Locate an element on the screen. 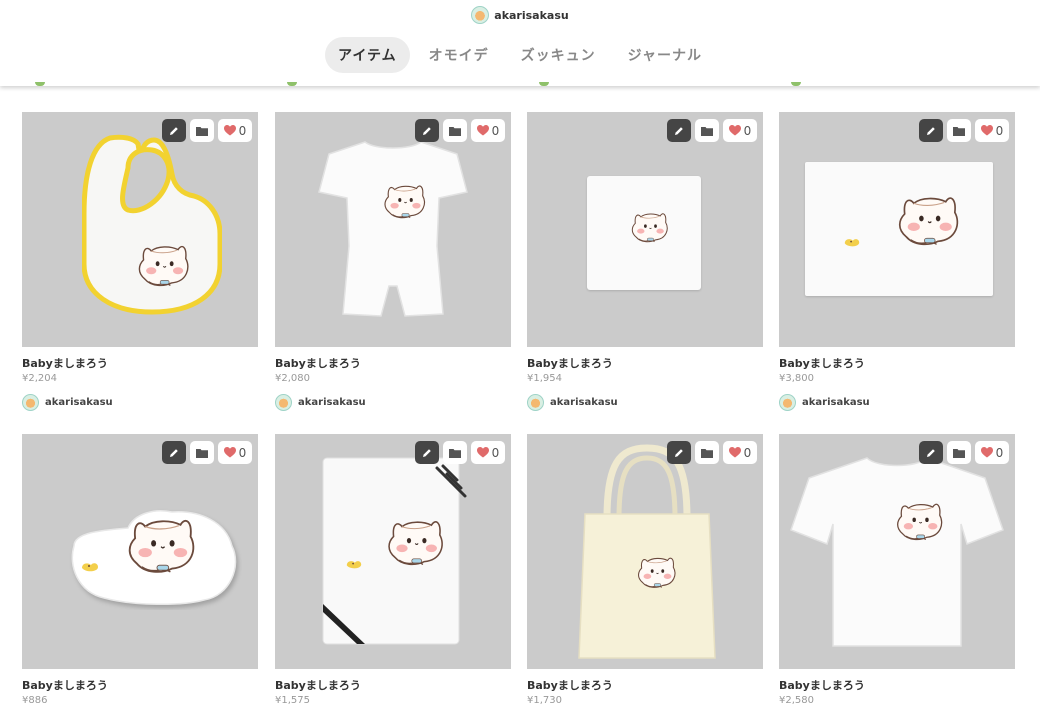  item-price: ¥2,204 is located at coordinates (39, 378).